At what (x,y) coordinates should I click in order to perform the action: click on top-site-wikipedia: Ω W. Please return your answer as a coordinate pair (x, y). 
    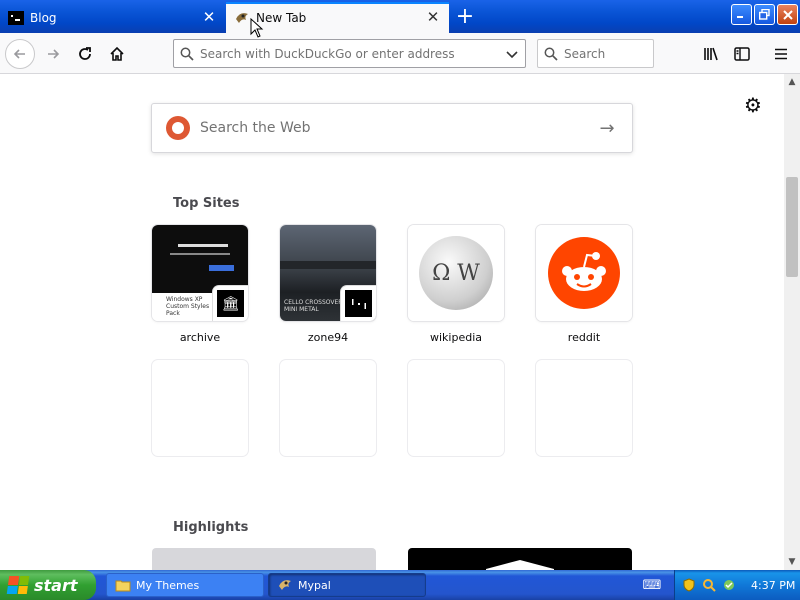
    Looking at the image, I should click on (456, 273).